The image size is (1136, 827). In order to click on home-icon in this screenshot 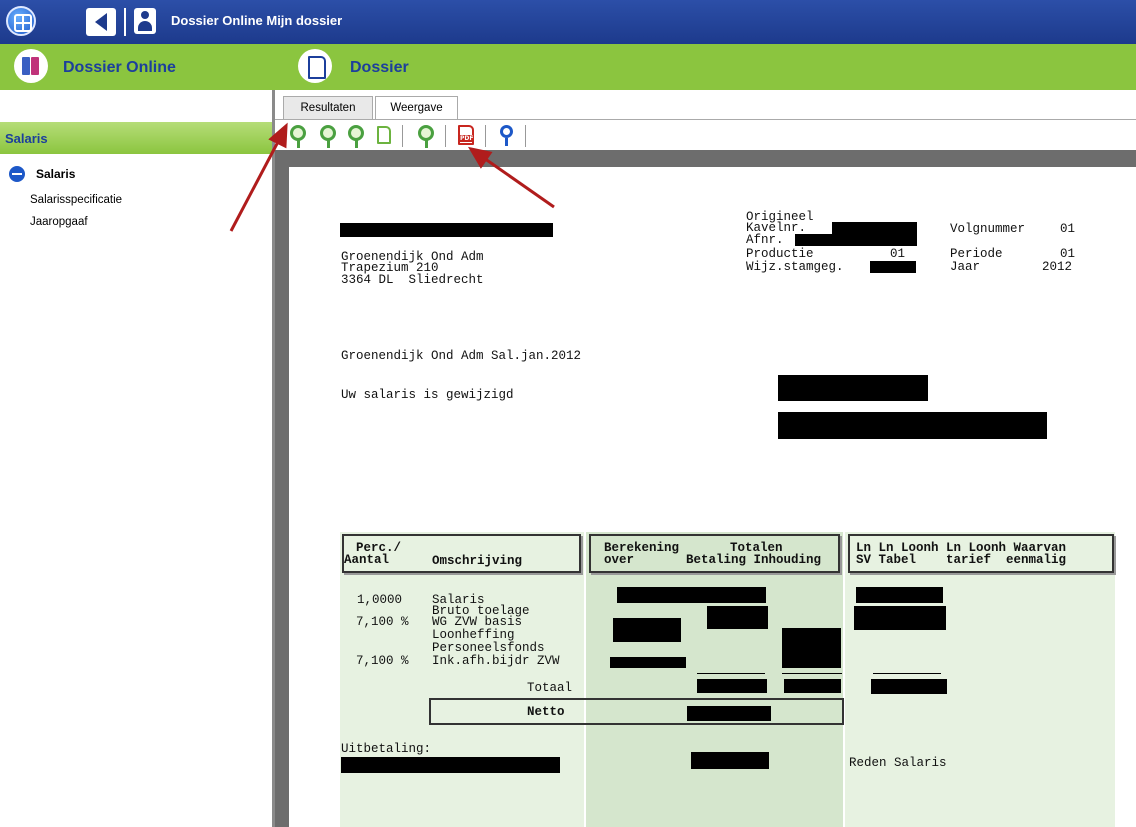, I will do `click(21, 21)`.